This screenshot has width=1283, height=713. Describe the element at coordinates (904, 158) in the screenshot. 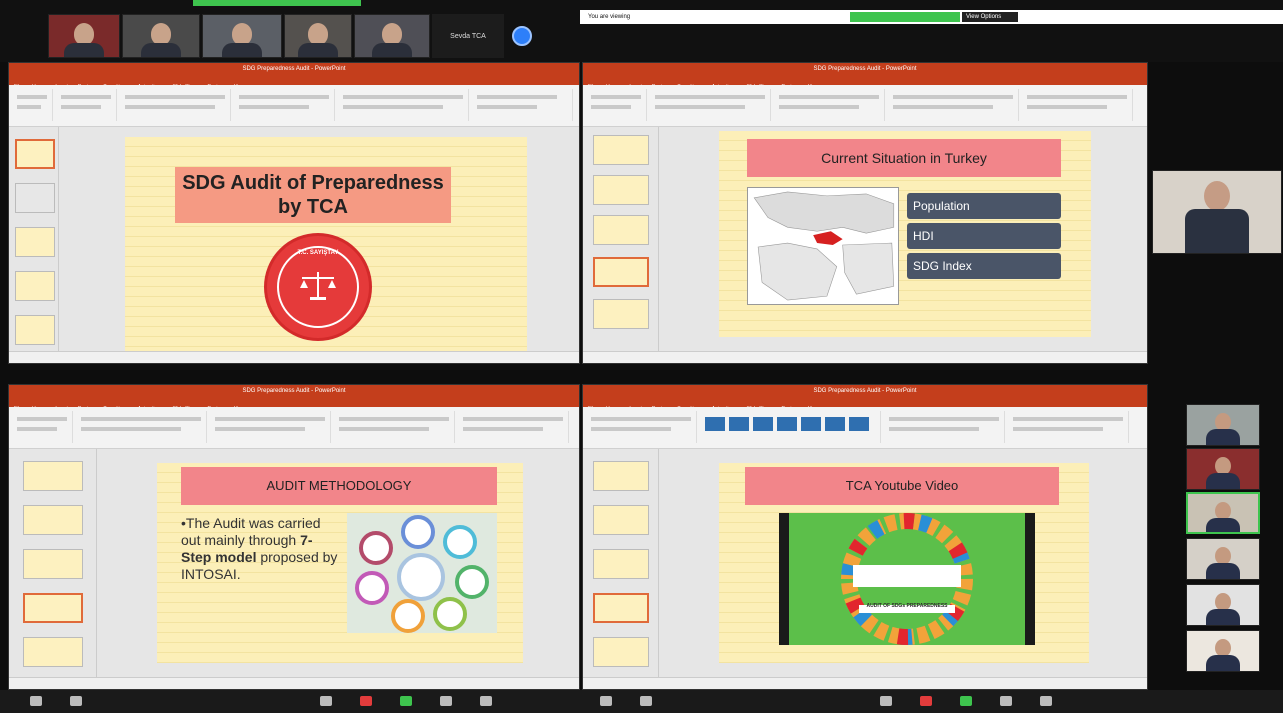

I see `slide-title: Current Situation in Turkey` at that location.